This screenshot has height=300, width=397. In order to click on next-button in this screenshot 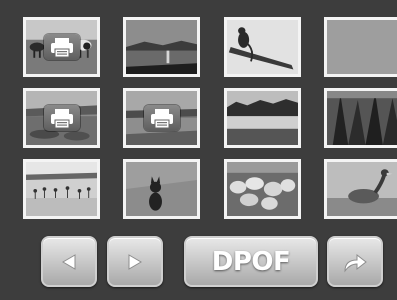, I will do `click(135, 261)`.